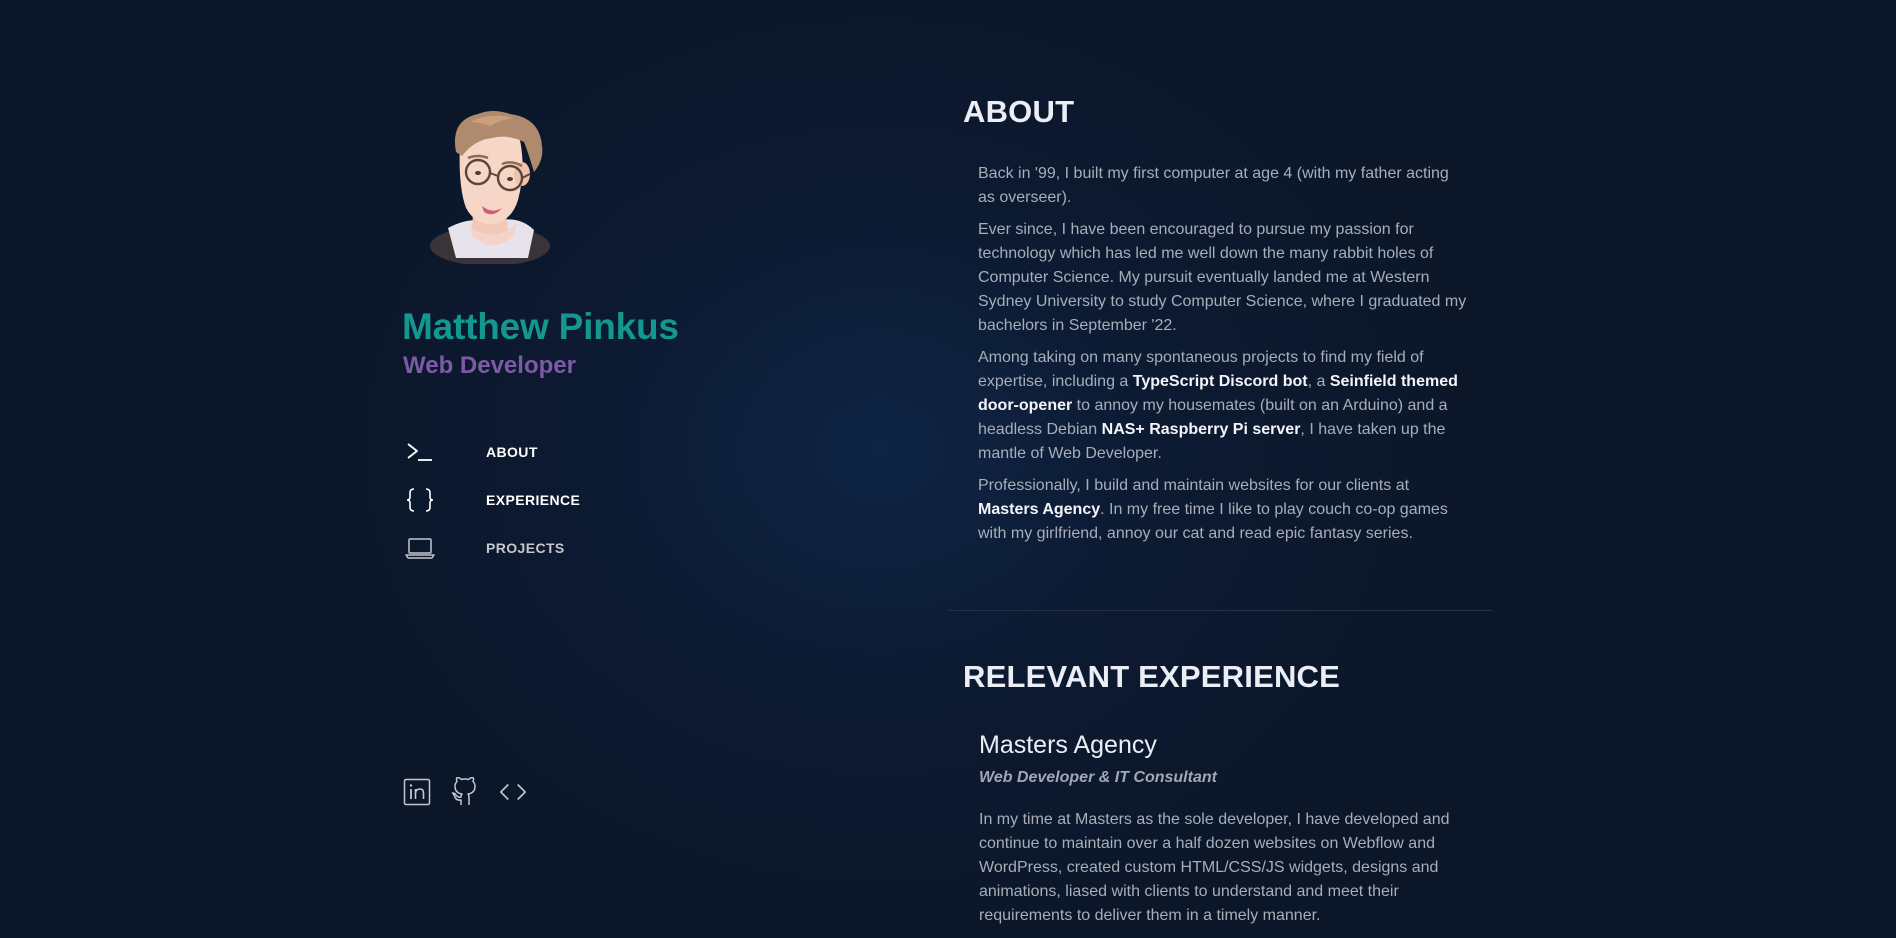 Image resolution: width=1896 pixels, height=938 pixels. I want to click on laptop-icon, so click(420, 548).